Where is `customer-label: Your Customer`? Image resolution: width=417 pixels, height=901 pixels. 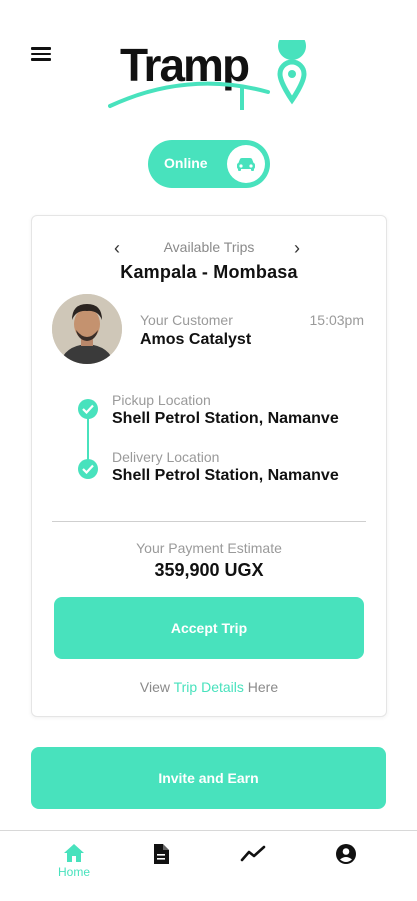
customer-label: Your Customer is located at coordinates (186, 320).